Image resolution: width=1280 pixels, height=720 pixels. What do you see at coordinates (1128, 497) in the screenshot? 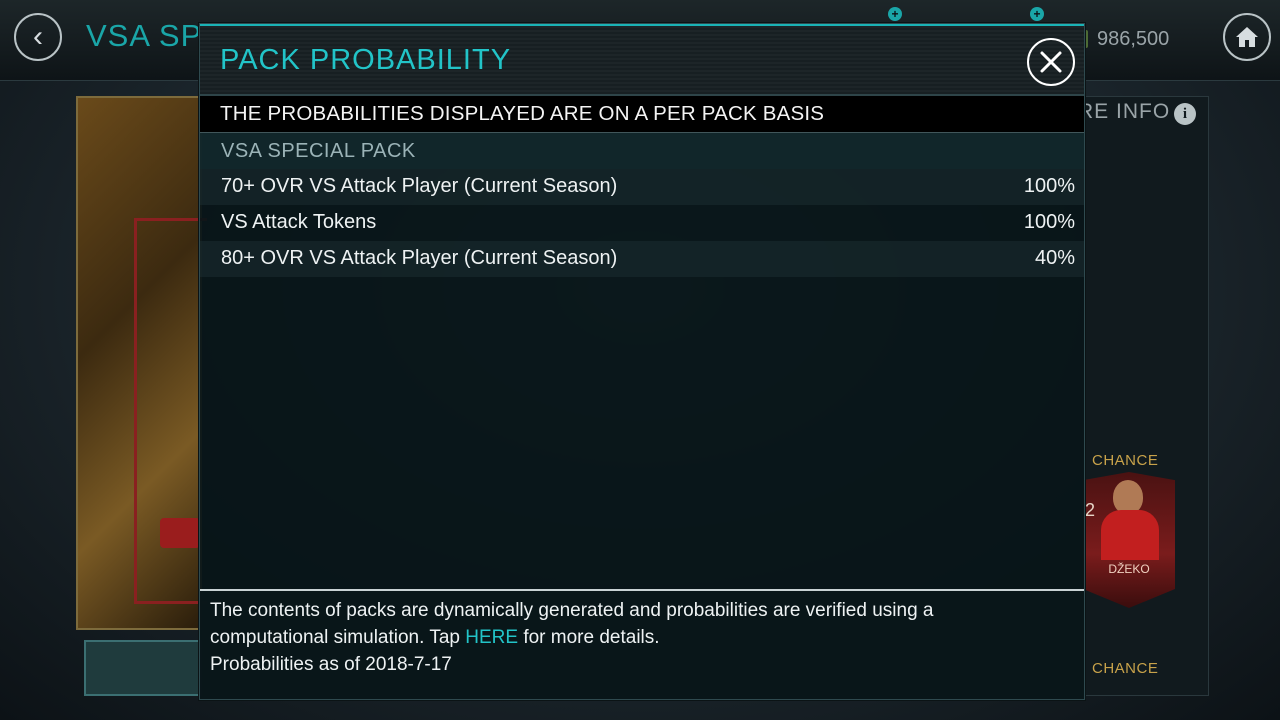
I see `player-head` at bounding box center [1128, 497].